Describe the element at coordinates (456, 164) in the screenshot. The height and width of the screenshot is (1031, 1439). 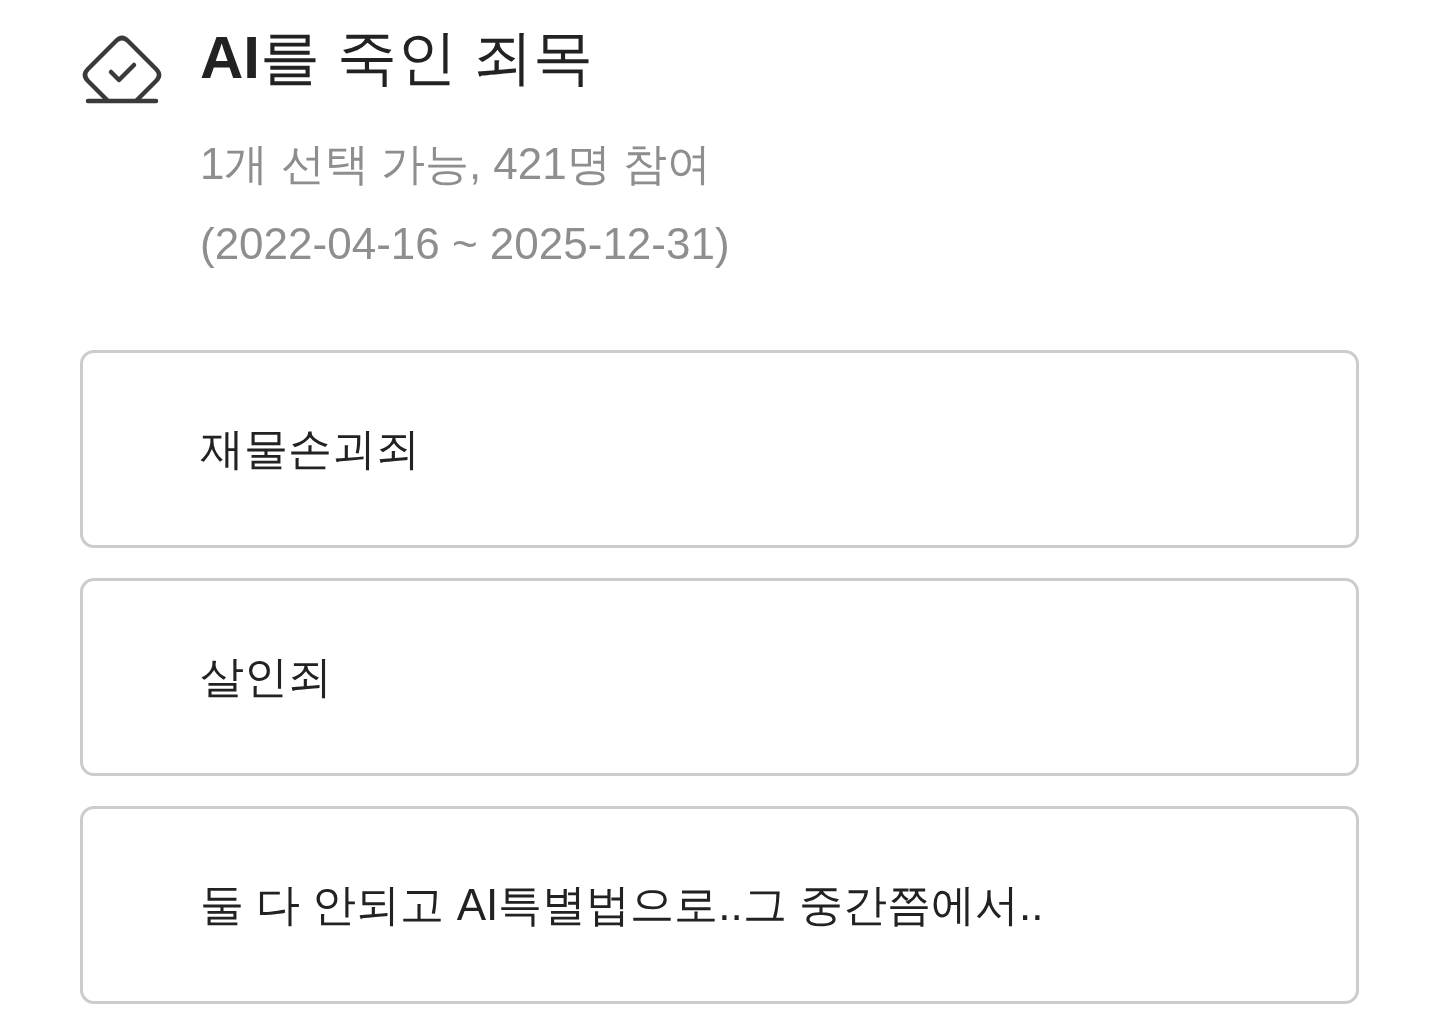
I see `poll-info: 1개 선택 가능, 421명 참여` at that location.